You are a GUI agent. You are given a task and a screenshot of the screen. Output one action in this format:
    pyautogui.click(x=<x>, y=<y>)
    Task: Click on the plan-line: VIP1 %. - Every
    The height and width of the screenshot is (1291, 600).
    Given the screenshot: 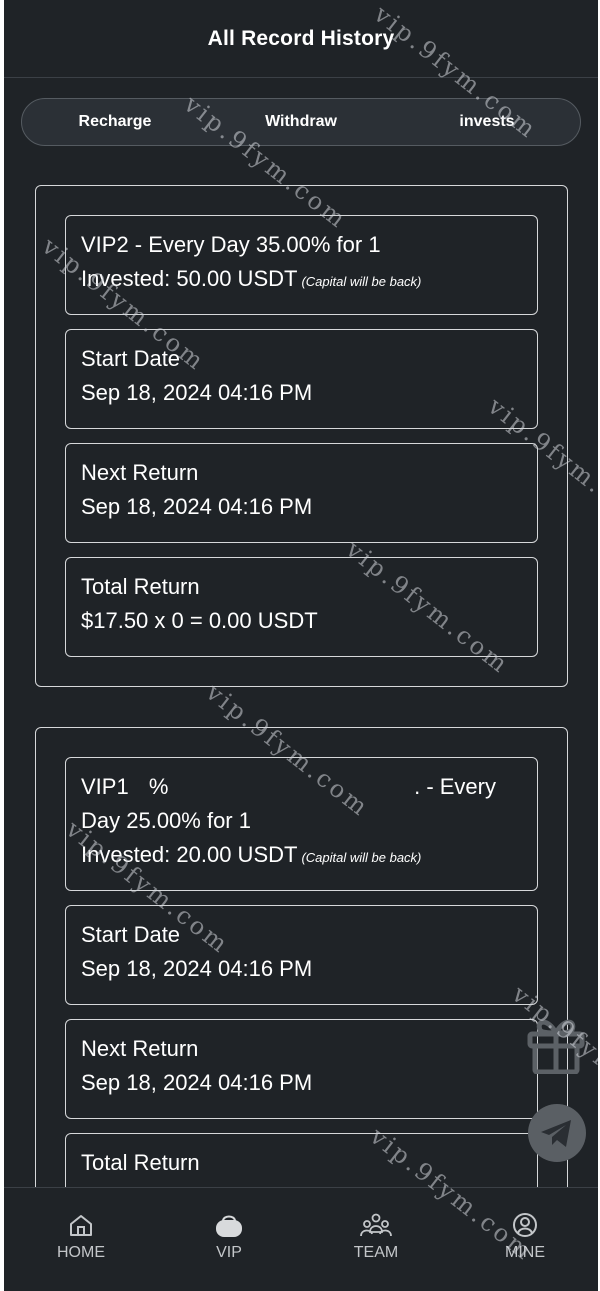 What is the action you would take?
    pyautogui.click(x=288, y=786)
    